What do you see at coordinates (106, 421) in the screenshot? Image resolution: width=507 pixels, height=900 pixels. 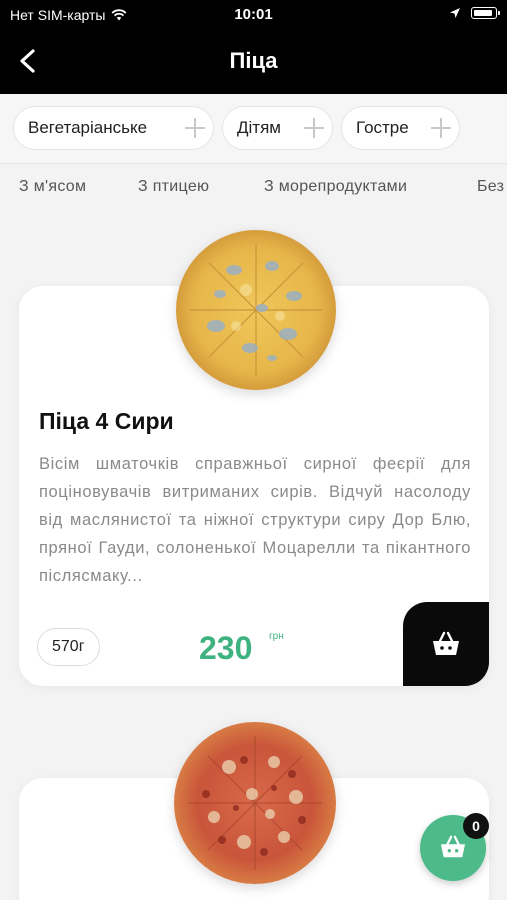 I see `product-name: Піца 4 Сири` at bounding box center [106, 421].